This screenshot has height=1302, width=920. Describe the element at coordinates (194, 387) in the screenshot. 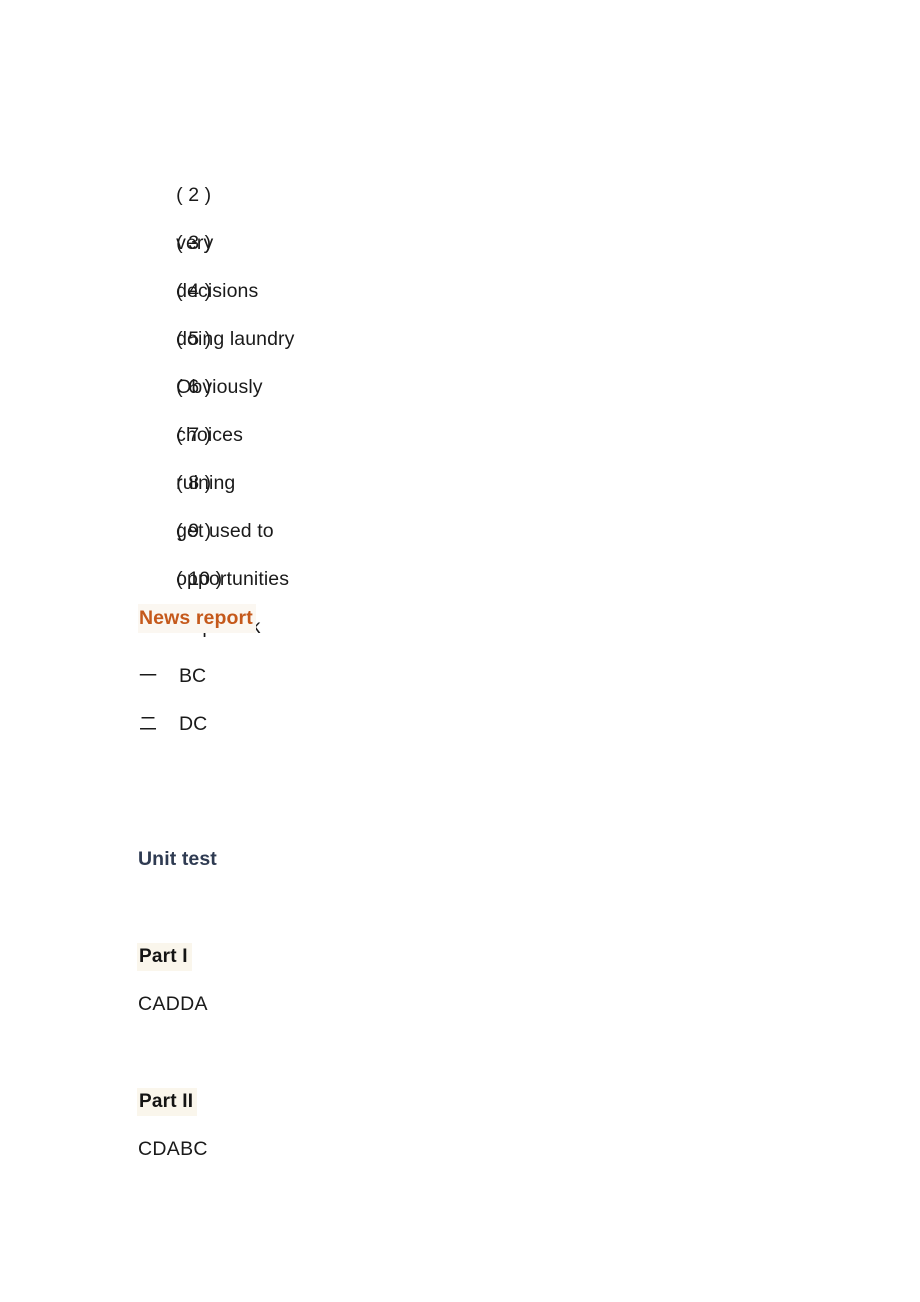

I see `answer-number: ( 6 )` at that location.